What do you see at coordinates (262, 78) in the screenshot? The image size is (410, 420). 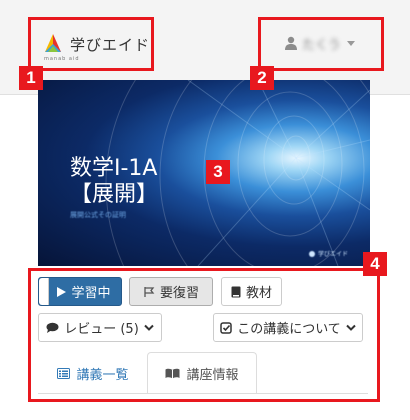 I see `annotation-badge-2: 2` at bounding box center [262, 78].